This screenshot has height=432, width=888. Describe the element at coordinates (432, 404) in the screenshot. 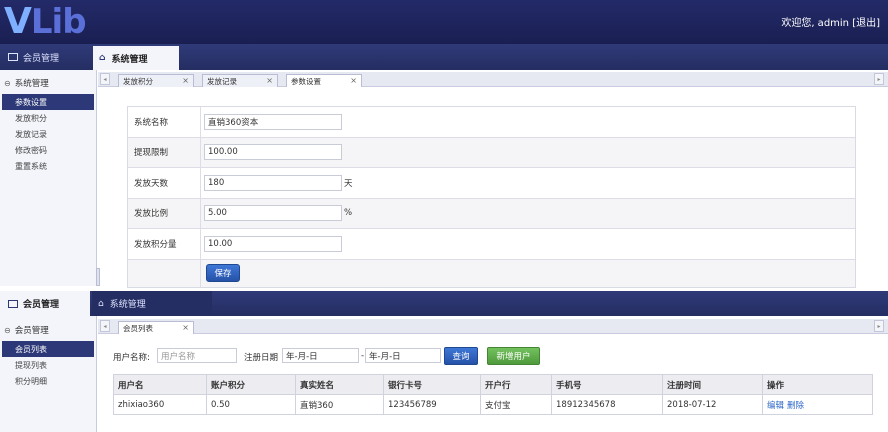

I see `cell-bankcard: 123456789` at that location.